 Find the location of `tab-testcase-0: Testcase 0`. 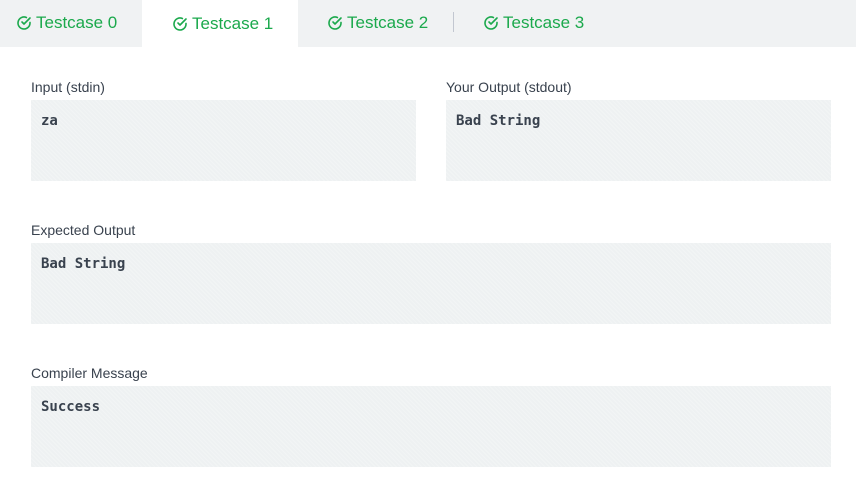

tab-testcase-0: Testcase 0 is located at coordinates (71, 22).